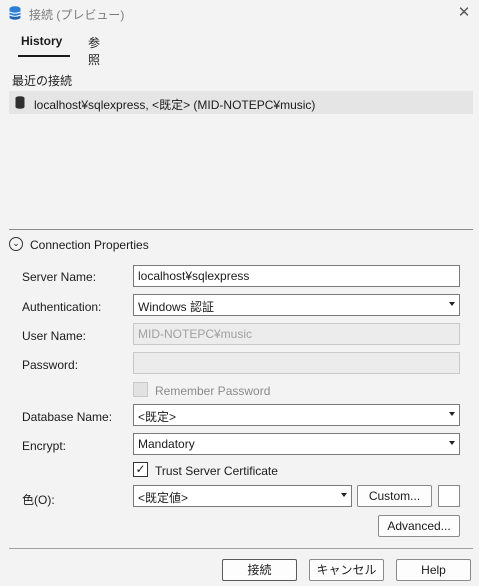 The image size is (479, 586). What do you see at coordinates (163, 498) in the screenshot?
I see `color-value: <既定値>` at bounding box center [163, 498].